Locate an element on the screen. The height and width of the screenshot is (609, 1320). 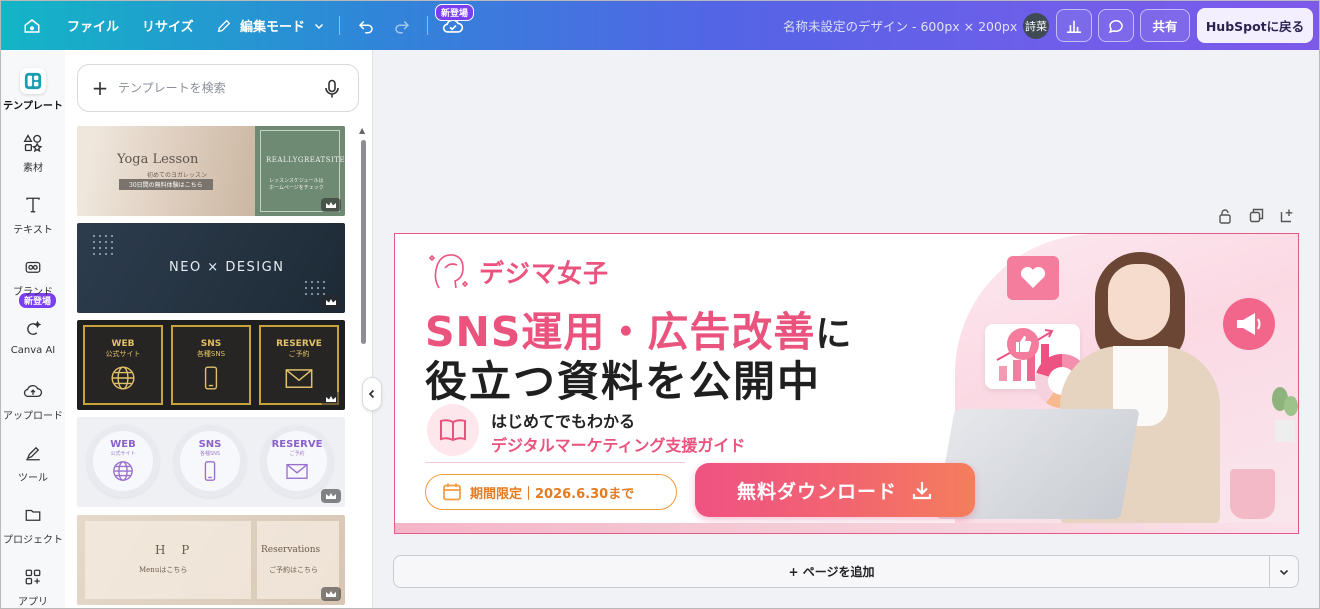
undo-button is located at coordinates (366, 25).